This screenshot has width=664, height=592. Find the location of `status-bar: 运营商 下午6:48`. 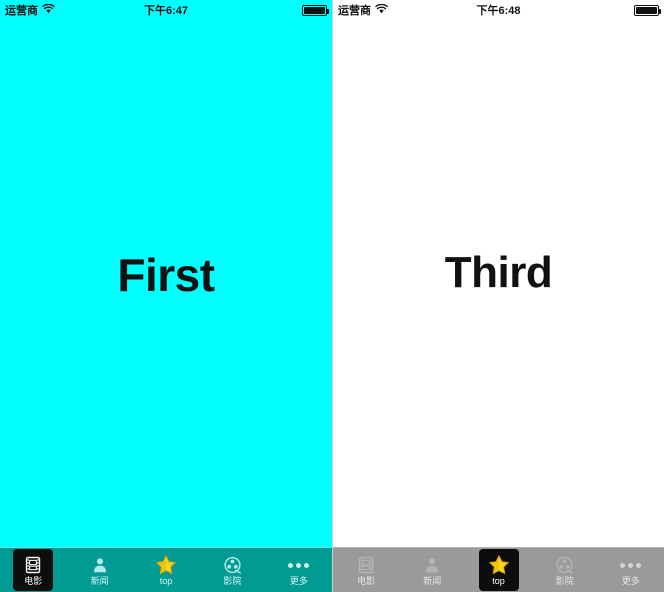

status-bar: 运营商 下午6:48 is located at coordinates (498, 10).